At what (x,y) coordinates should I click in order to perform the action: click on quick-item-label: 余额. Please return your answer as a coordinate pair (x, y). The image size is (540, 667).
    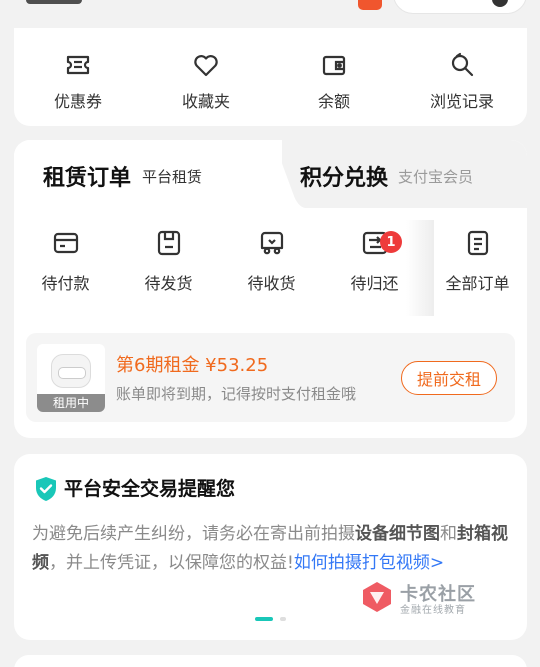
    Looking at the image, I should click on (333, 101).